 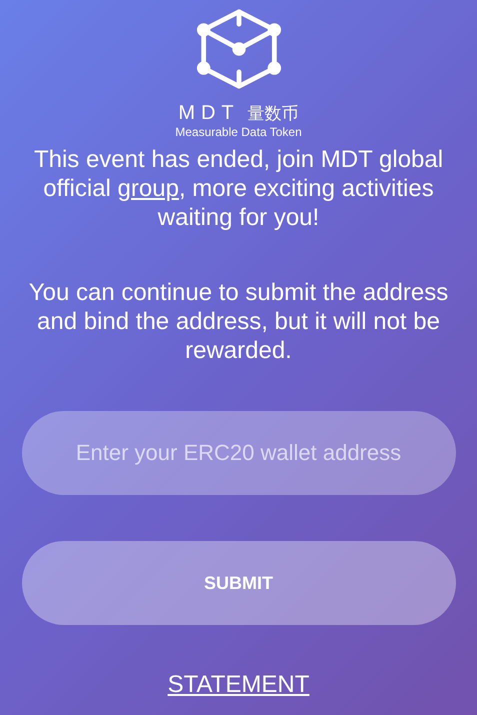 I want to click on statement-link: STATEMENT, so click(x=239, y=685).